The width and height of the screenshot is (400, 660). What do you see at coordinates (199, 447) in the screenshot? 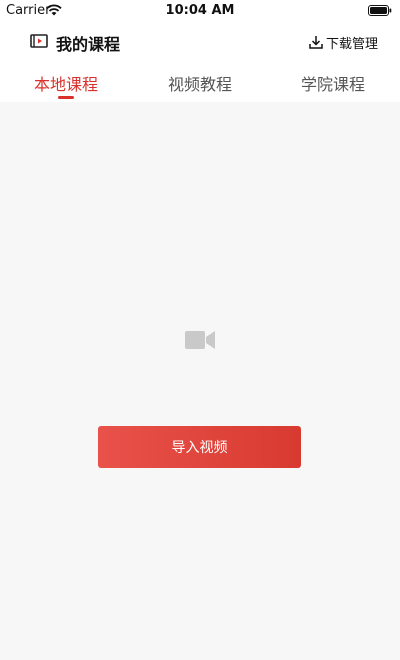
I see `import-video-button: 导入视频` at bounding box center [199, 447].